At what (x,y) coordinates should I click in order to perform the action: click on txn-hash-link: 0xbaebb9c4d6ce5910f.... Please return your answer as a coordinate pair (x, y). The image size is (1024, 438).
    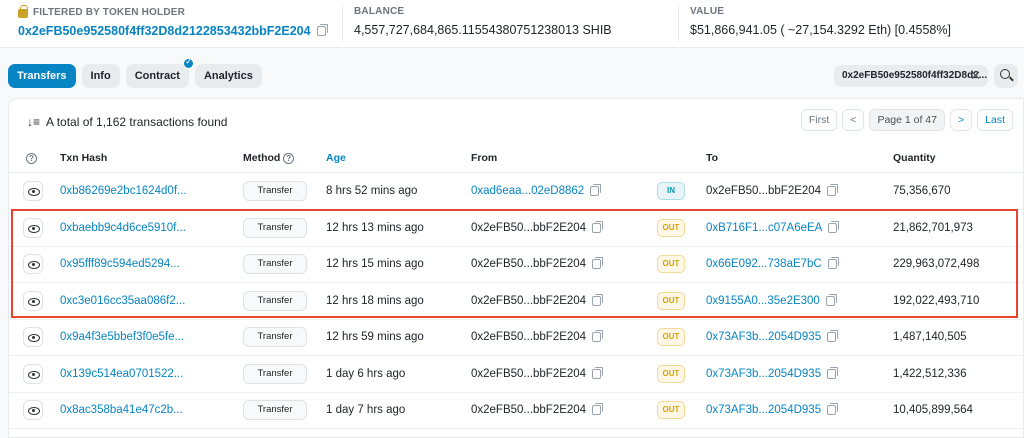
    Looking at the image, I should click on (123, 228).